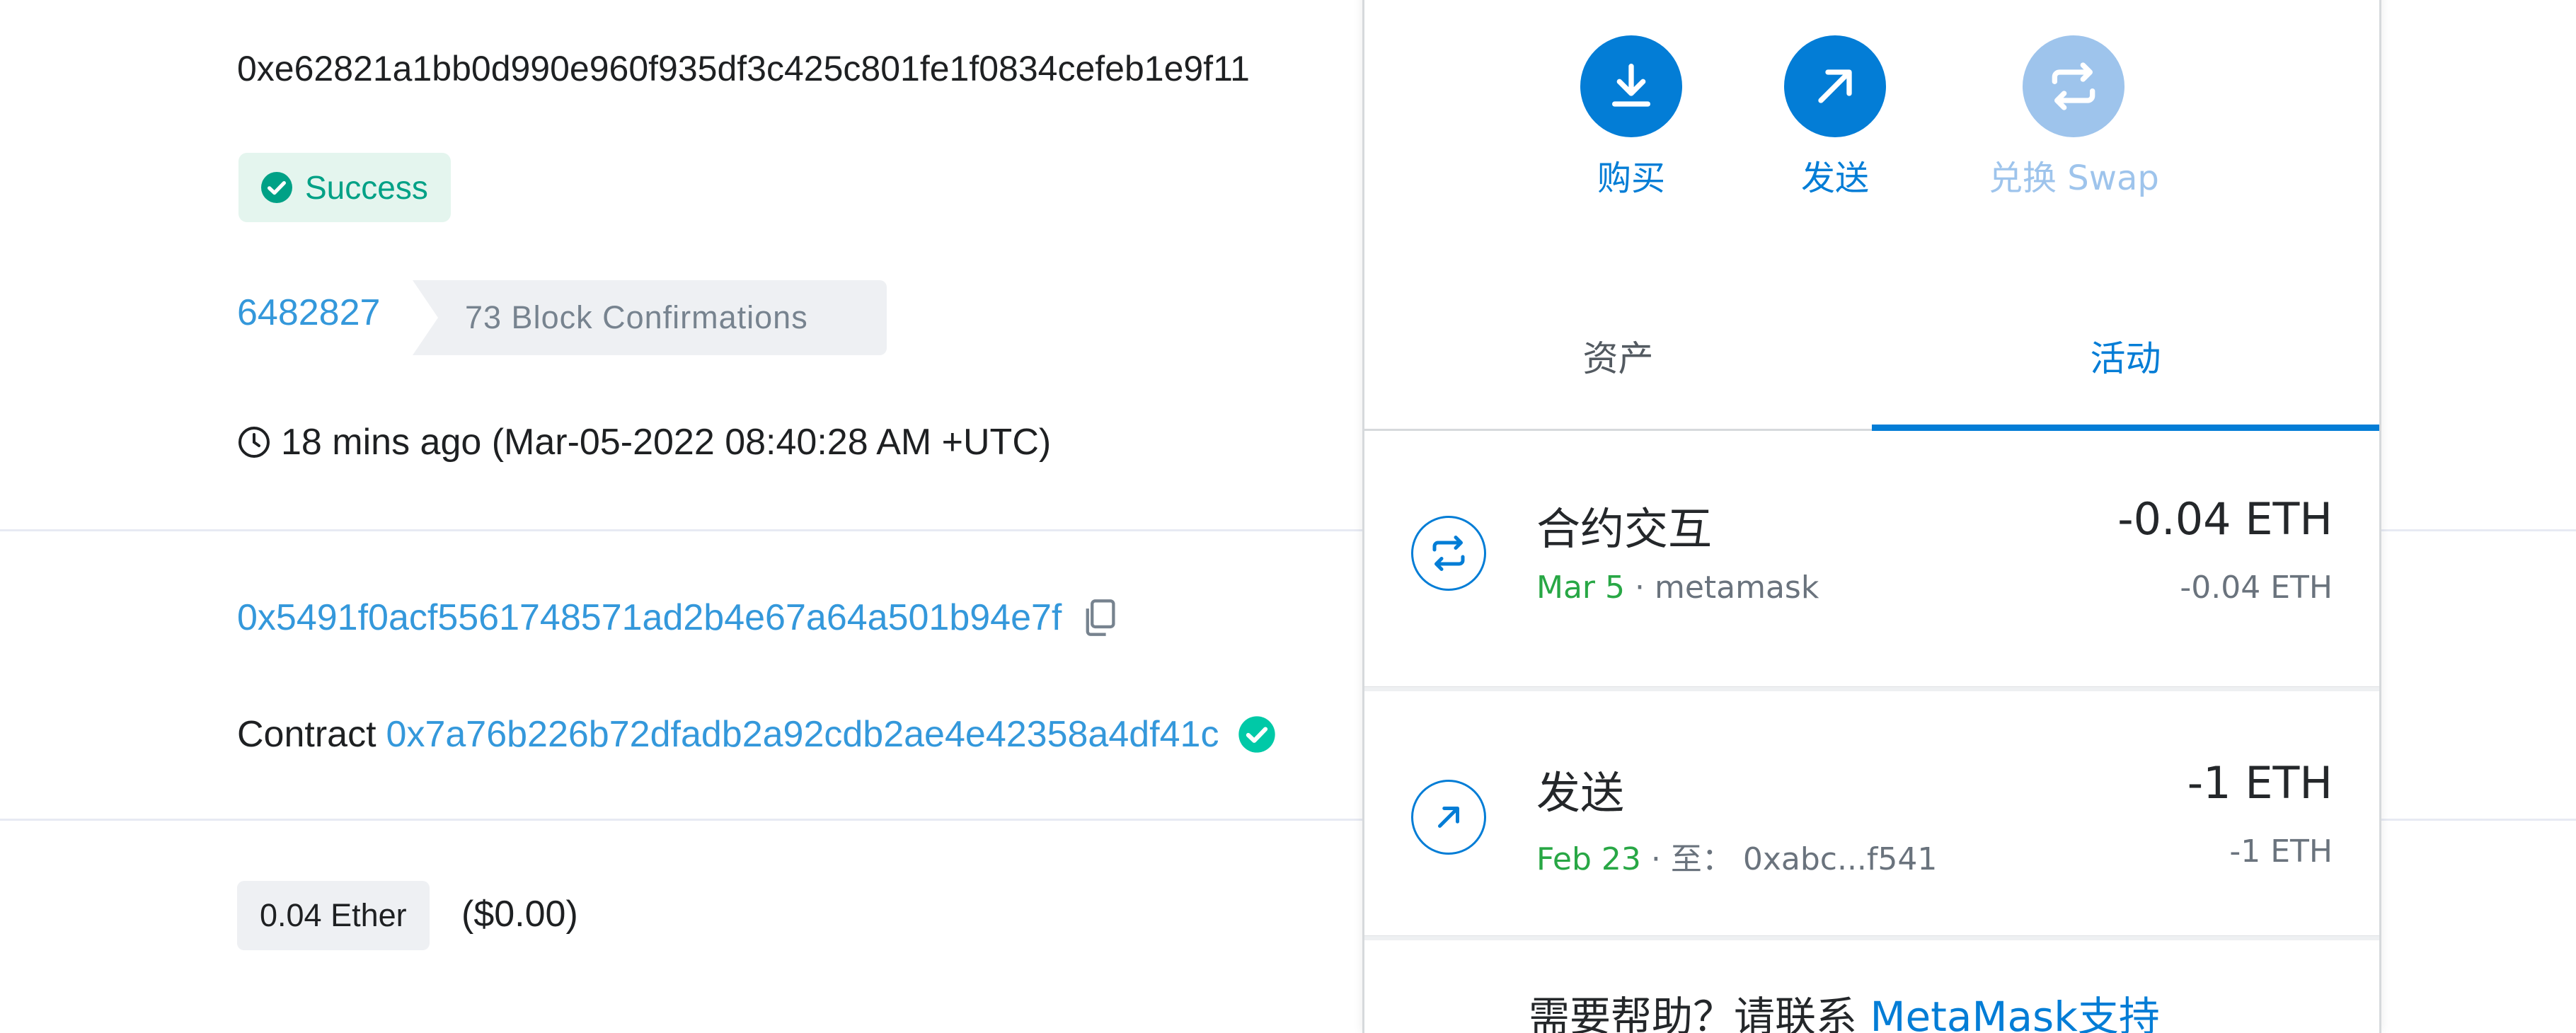 The width and height of the screenshot is (2576, 1033). What do you see at coordinates (2281, 851) in the screenshot?
I see `transaction-amount-secondary: -1 ETH` at bounding box center [2281, 851].